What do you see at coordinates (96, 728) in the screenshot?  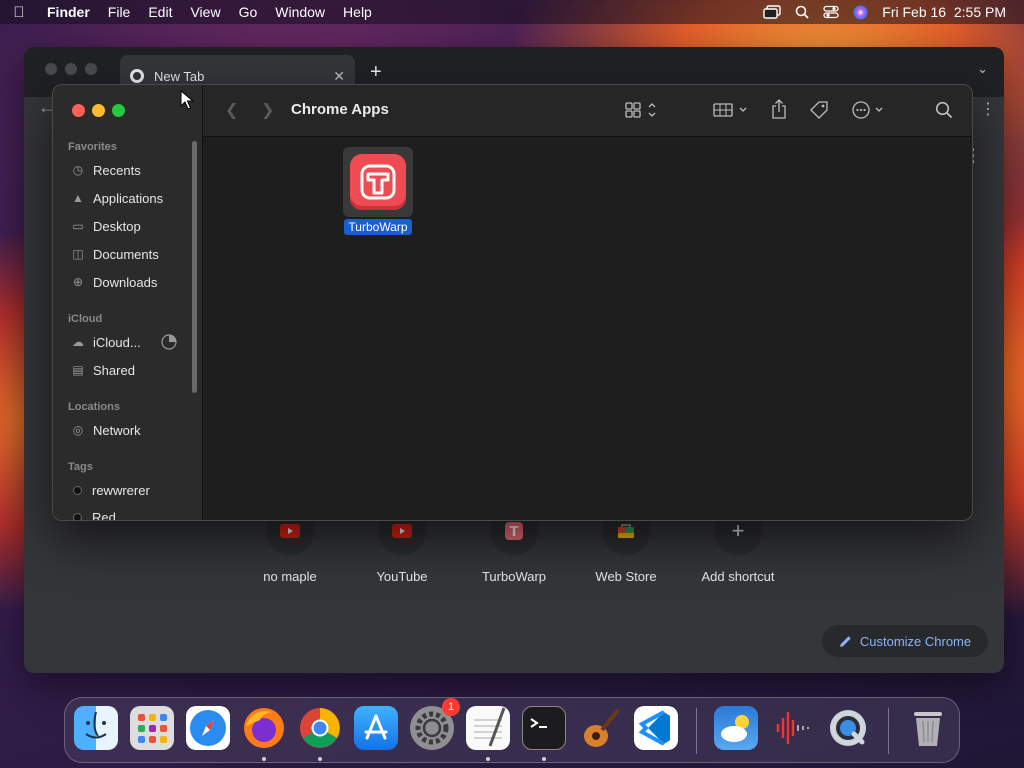 I see `finder-dock-icon` at bounding box center [96, 728].